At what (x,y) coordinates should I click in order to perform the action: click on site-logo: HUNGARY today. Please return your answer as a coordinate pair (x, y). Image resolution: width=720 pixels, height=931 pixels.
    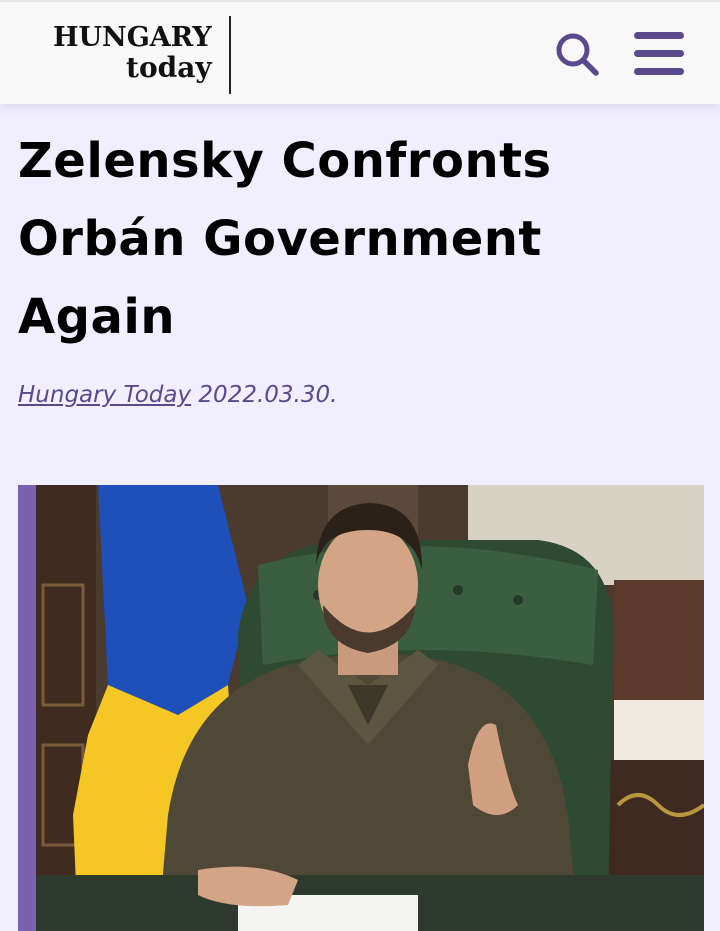
    Looking at the image, I should click on (132, 53).